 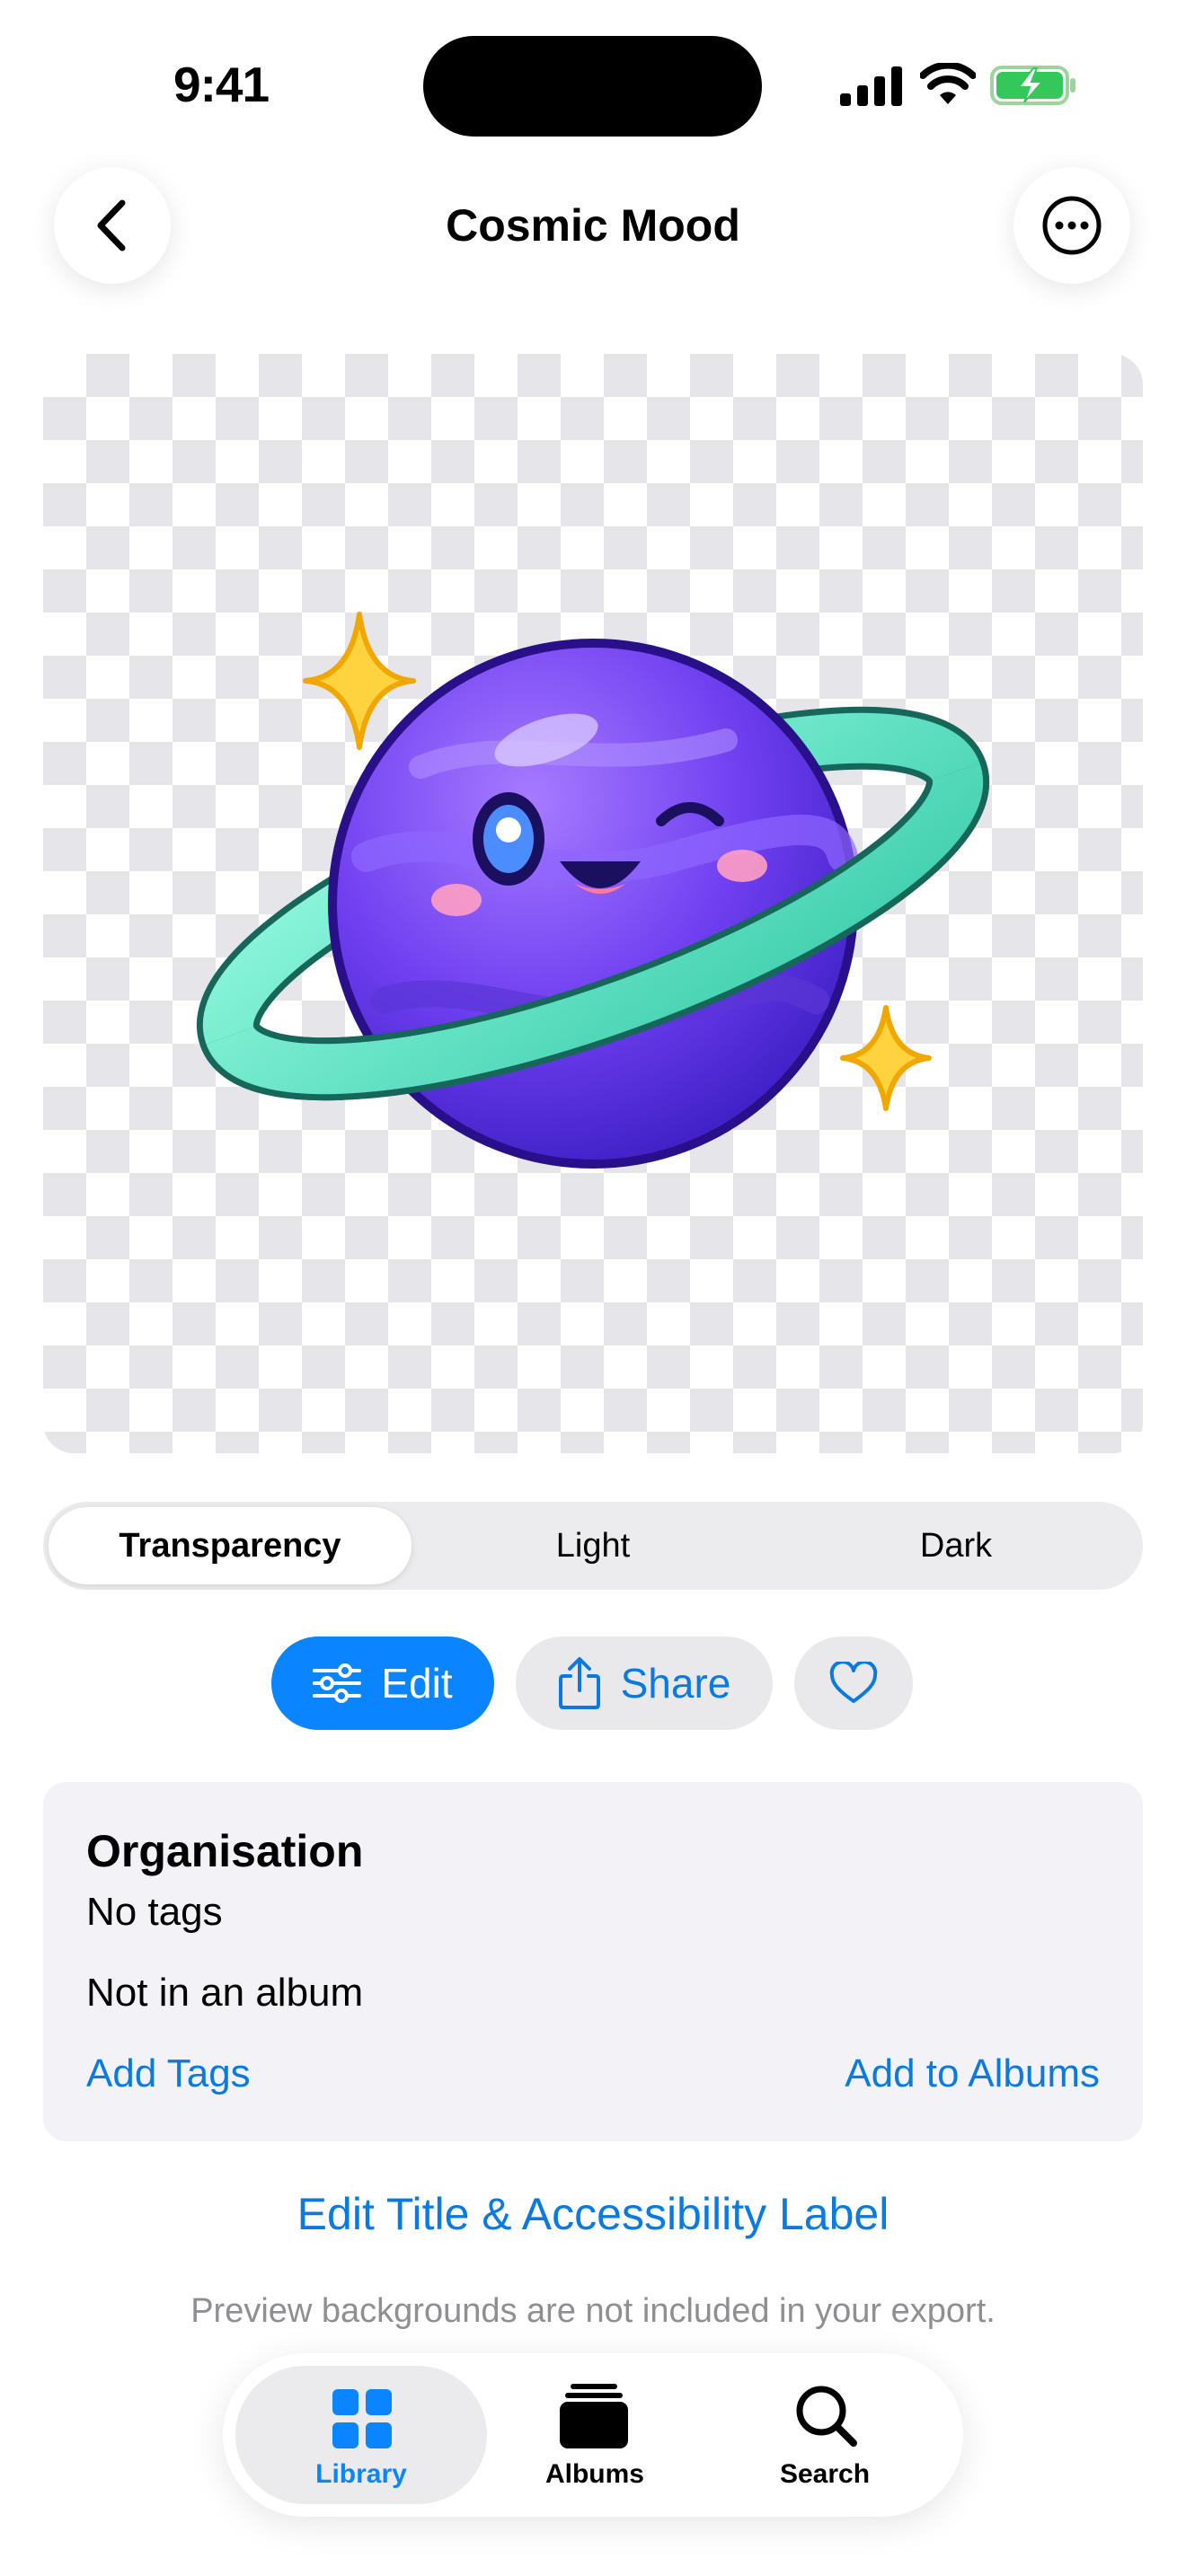 I want to click on magnifier-icon, so click(x=826, y=2416).